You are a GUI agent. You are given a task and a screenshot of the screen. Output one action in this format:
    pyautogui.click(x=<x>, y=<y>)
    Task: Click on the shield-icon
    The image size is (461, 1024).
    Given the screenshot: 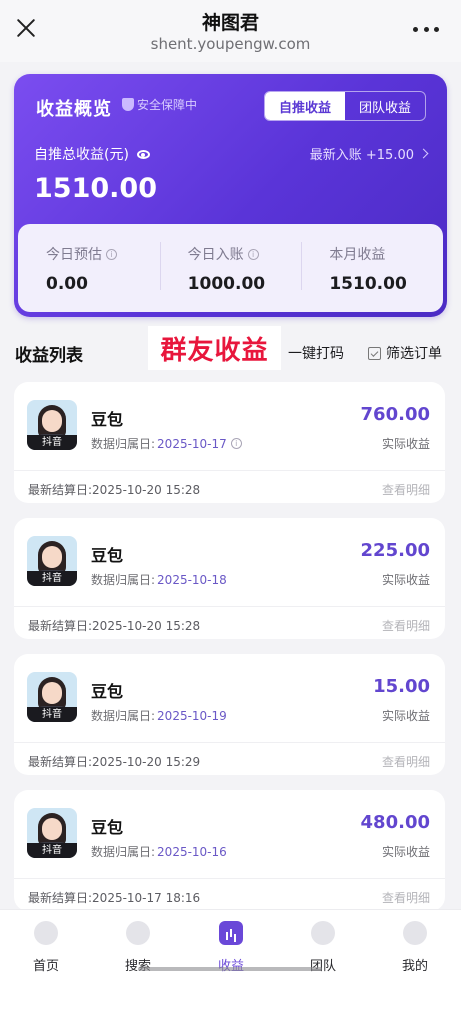 What is the action you would take?
    pyautogui.click(x=128, y=104)
    